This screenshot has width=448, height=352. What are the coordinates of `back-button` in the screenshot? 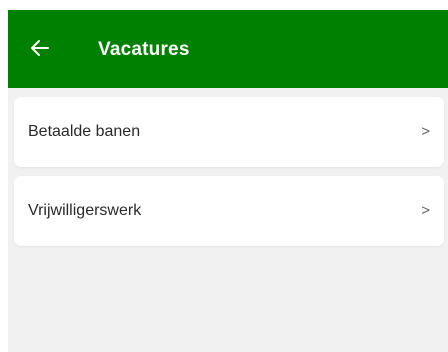 It's located at (40, 48).